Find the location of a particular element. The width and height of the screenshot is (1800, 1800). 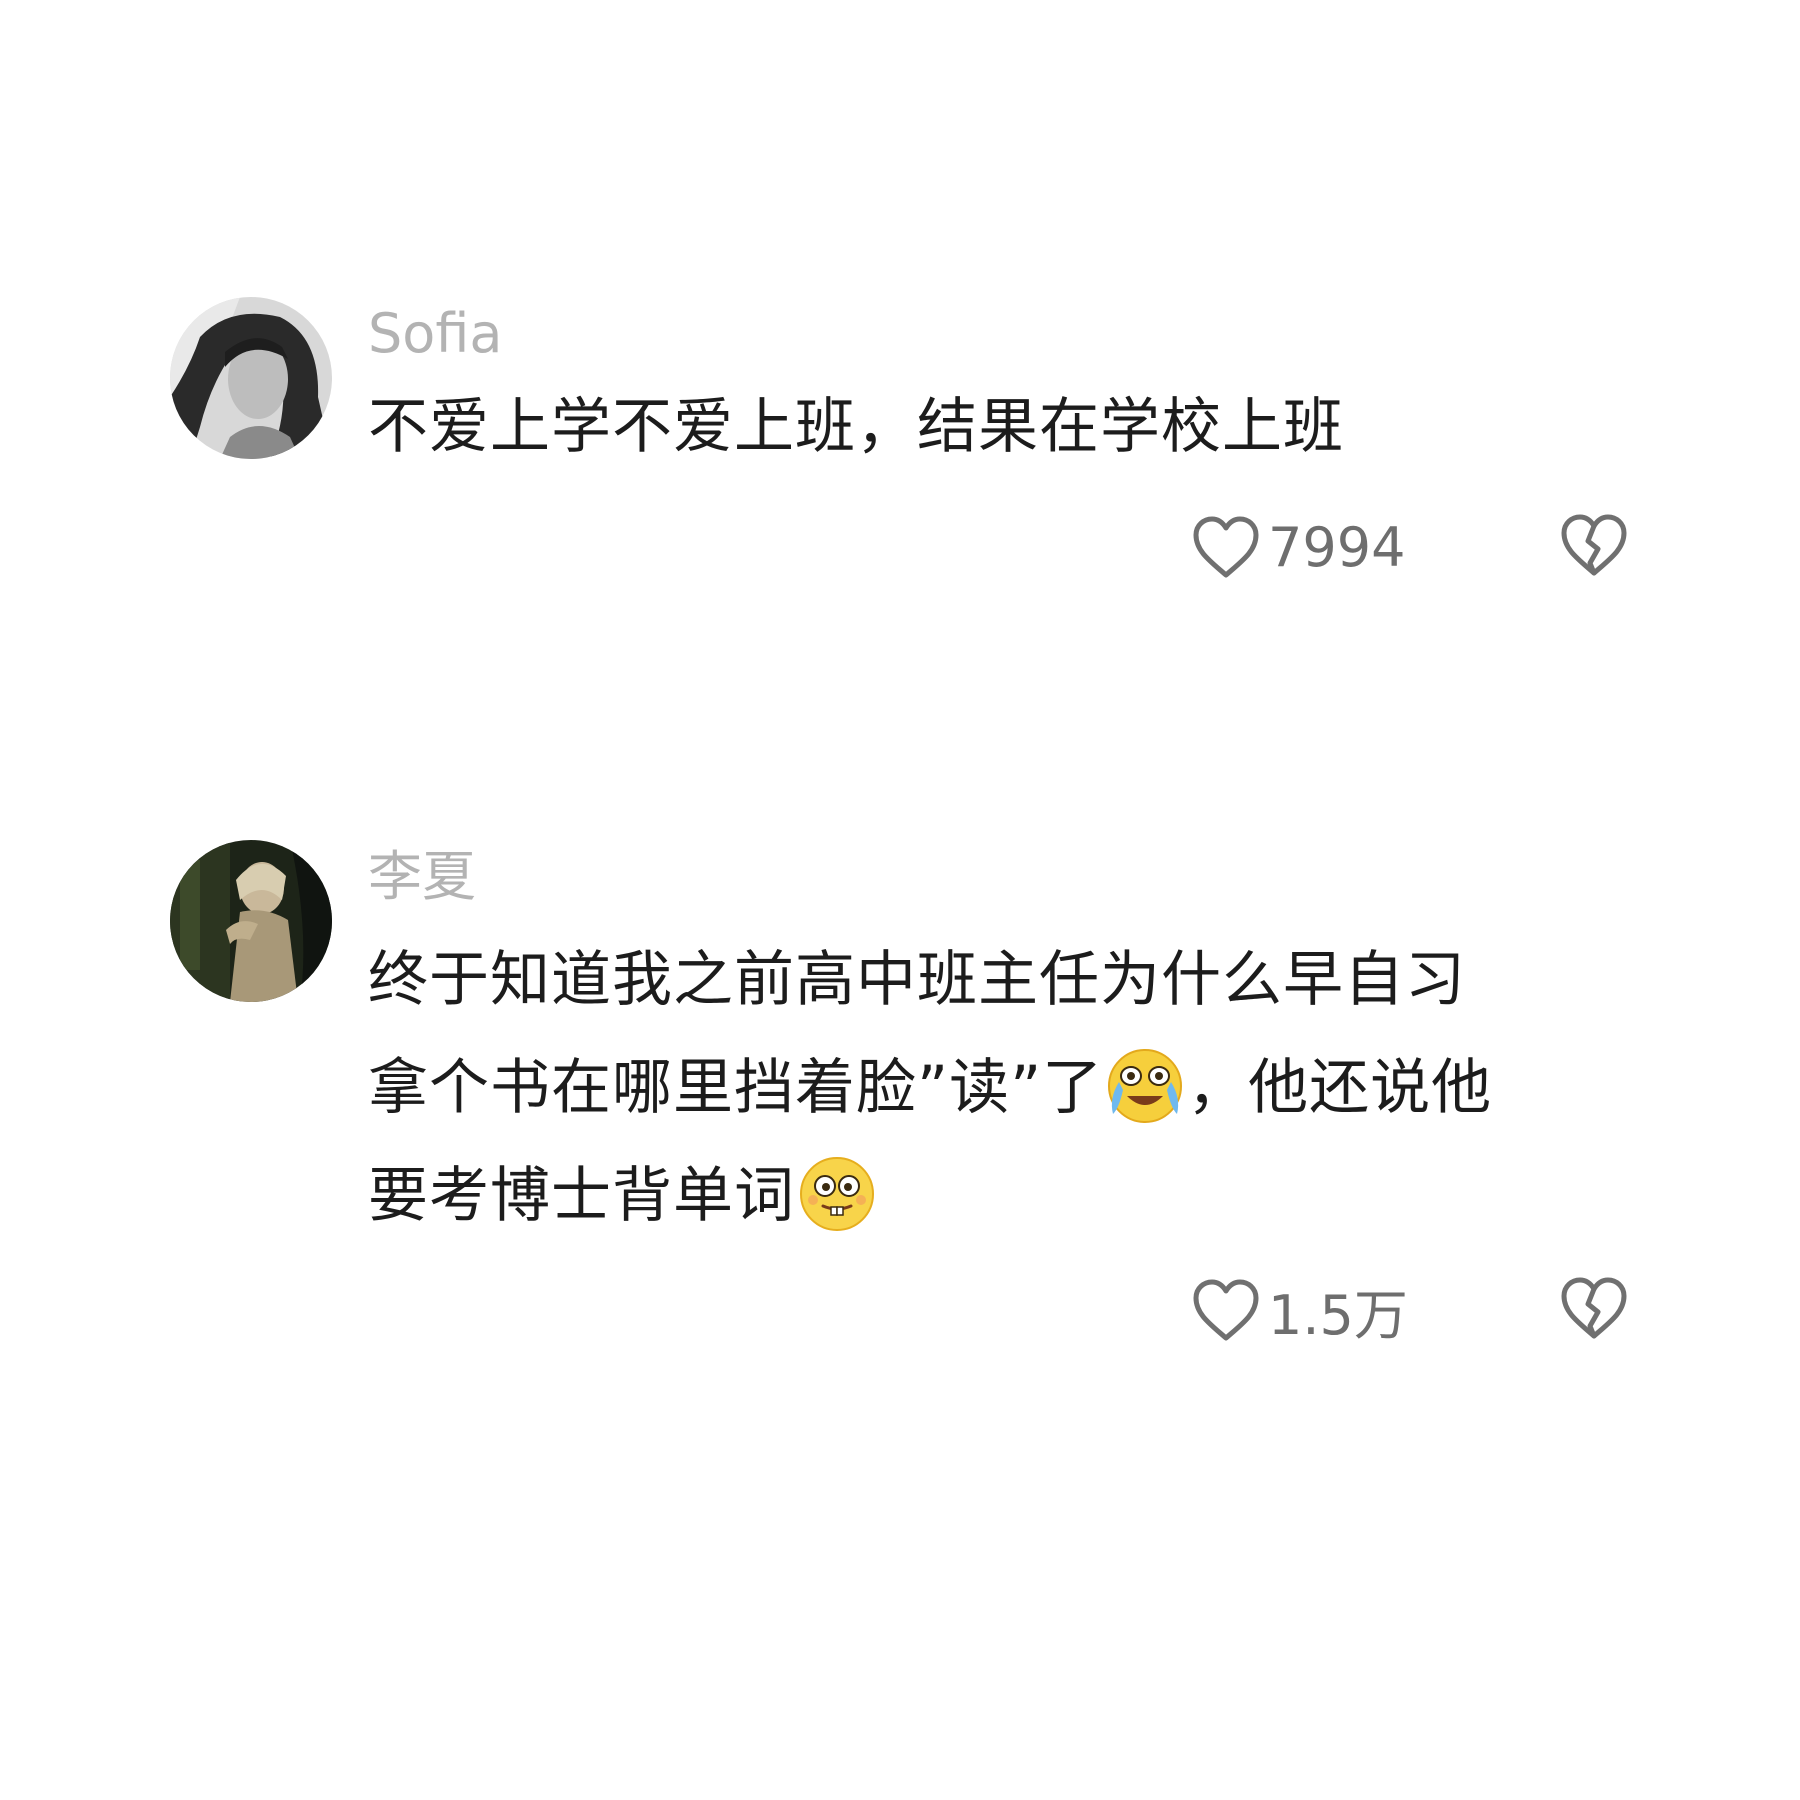

comment-text-segment: ，他还说他 is located at coordinates (1340, 1088).